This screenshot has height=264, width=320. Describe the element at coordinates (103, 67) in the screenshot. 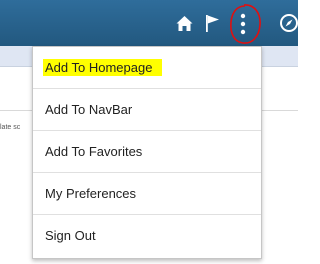

I see `menu-item-label: Add To Homepage` at that location.